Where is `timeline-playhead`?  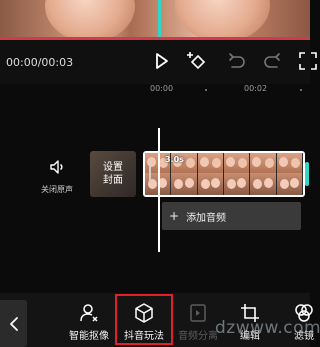
timeline-playhead is located at coordinates (159, 190).